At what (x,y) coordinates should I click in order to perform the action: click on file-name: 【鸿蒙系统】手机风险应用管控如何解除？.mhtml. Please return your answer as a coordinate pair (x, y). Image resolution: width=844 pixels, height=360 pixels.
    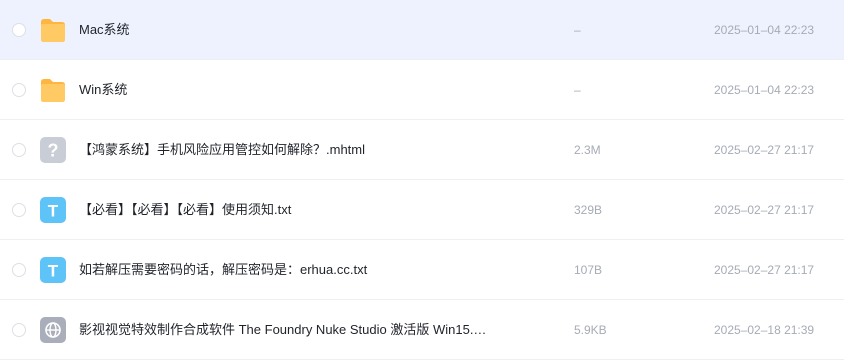
    Looking at the image, I should click on (222, 150).